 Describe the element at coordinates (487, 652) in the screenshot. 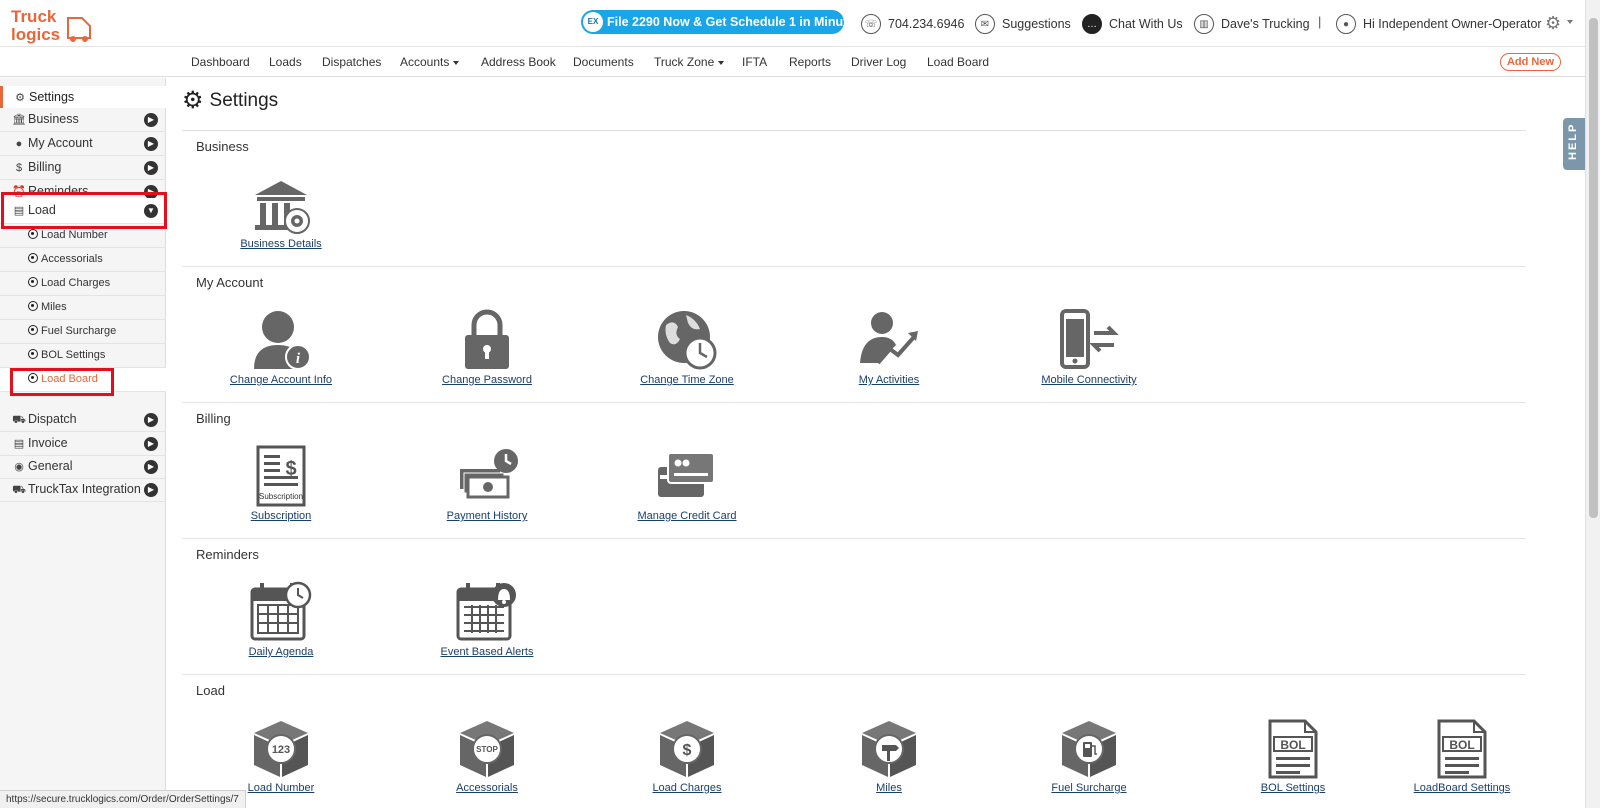

I see `tile-label: Event Based Alerts` at that location.